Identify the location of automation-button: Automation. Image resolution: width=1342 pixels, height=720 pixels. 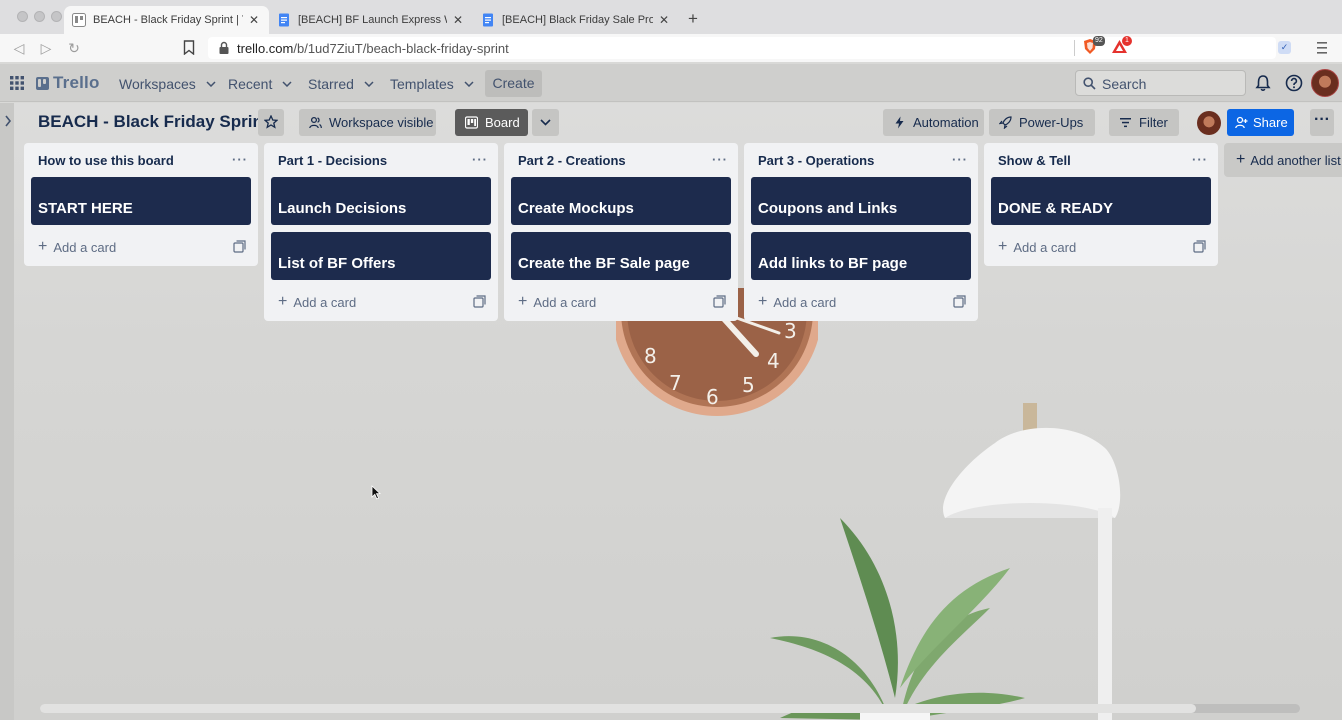
(933, 122).